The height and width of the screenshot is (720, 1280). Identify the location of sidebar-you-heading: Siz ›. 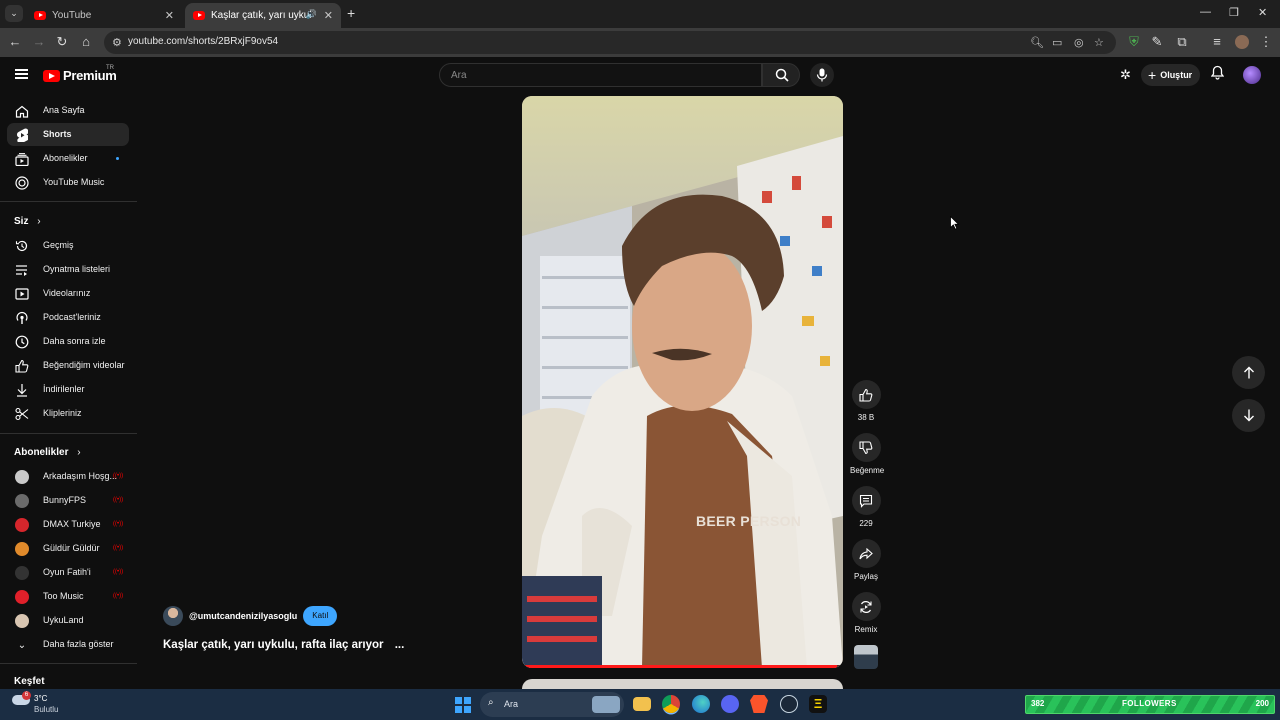
(27, 221).